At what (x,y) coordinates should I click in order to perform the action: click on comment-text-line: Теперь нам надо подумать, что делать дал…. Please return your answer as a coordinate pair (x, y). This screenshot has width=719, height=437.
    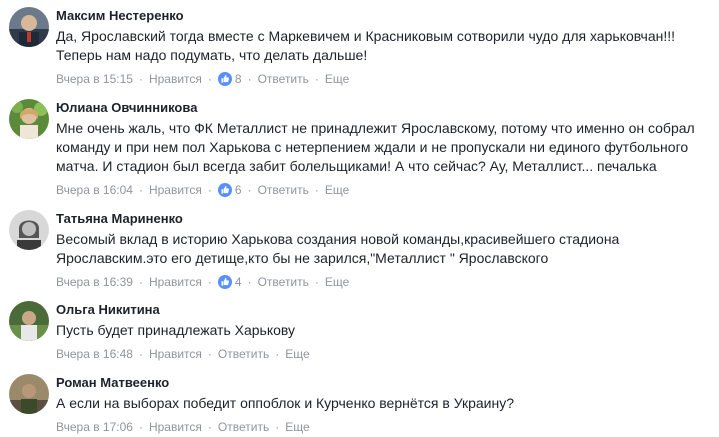
    Looking at the image, I should click on (212, 55).